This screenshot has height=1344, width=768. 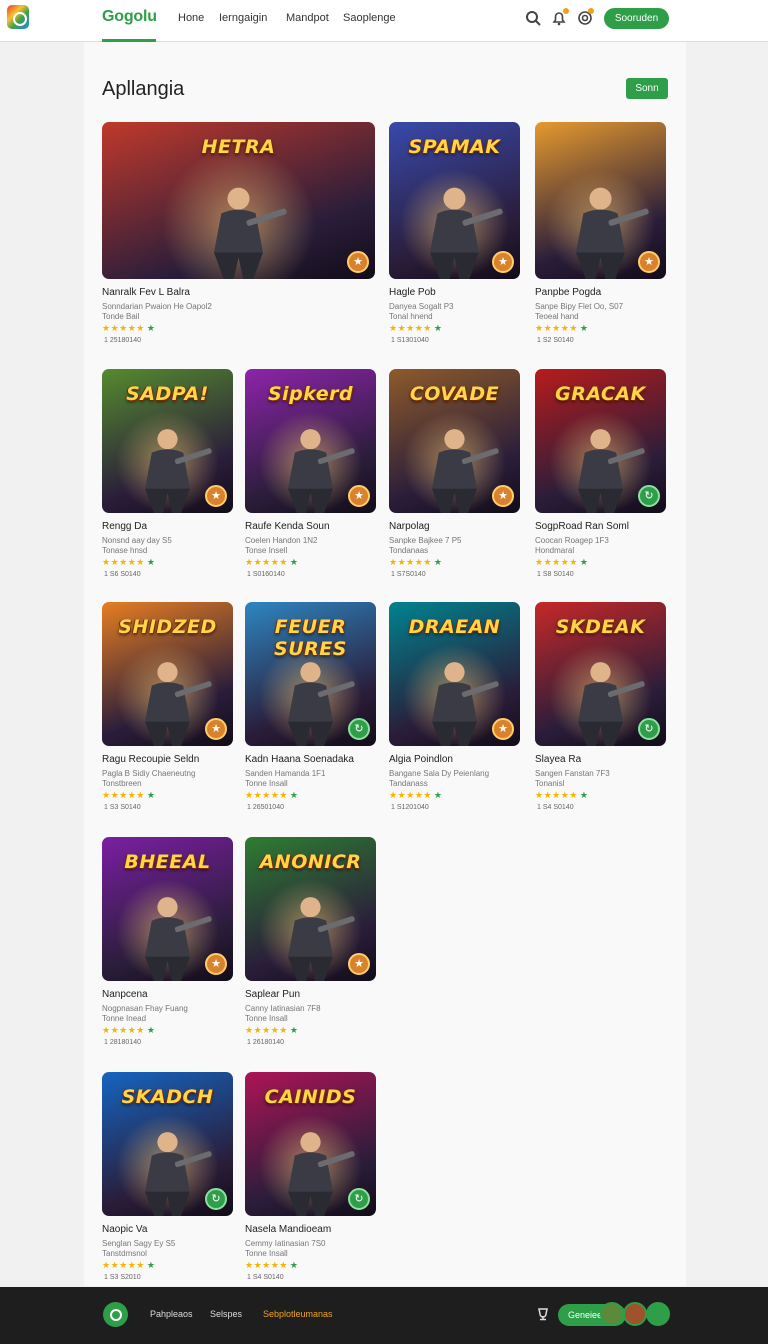 I want to click on game-title: Naopic Va, so click(x=124, y=1229).